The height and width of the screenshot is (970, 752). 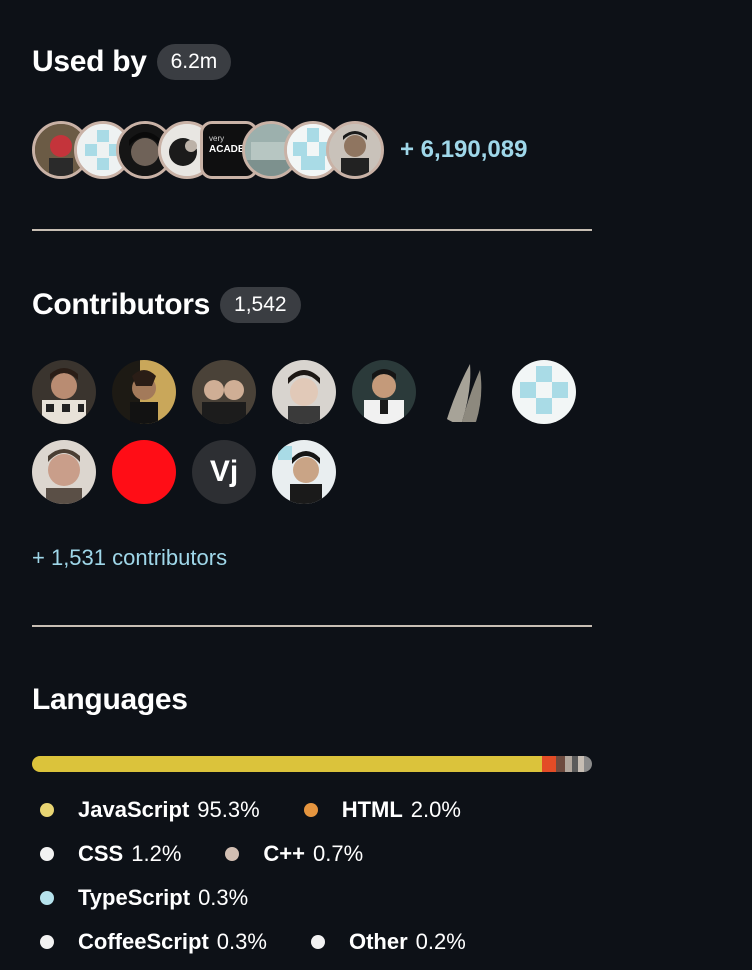 I want to click on used-by-count-badge: 6.2m, so click(x=194, y=62).